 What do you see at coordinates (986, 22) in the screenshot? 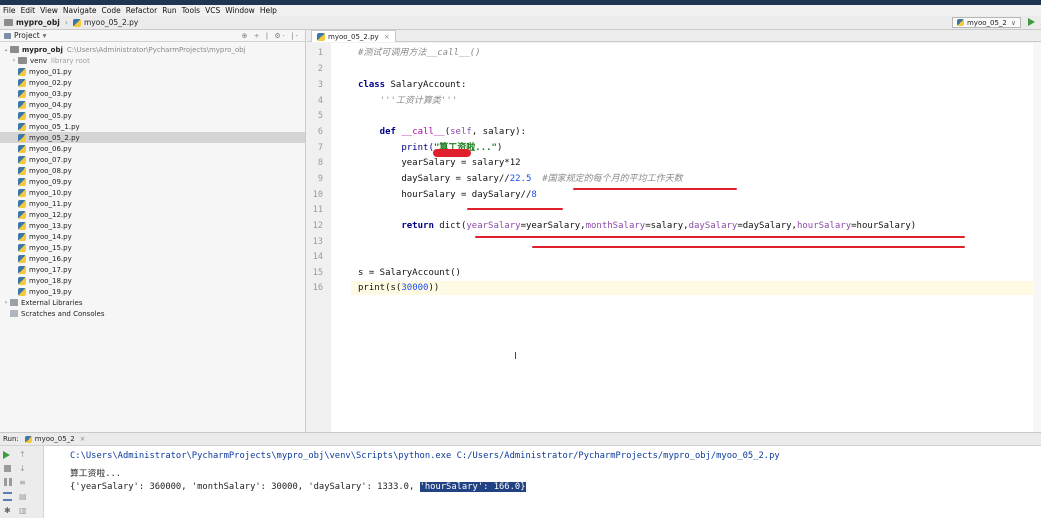
I see `run-configuration-select: myoo_05_2 ∨` at bounding box center [986, 22].